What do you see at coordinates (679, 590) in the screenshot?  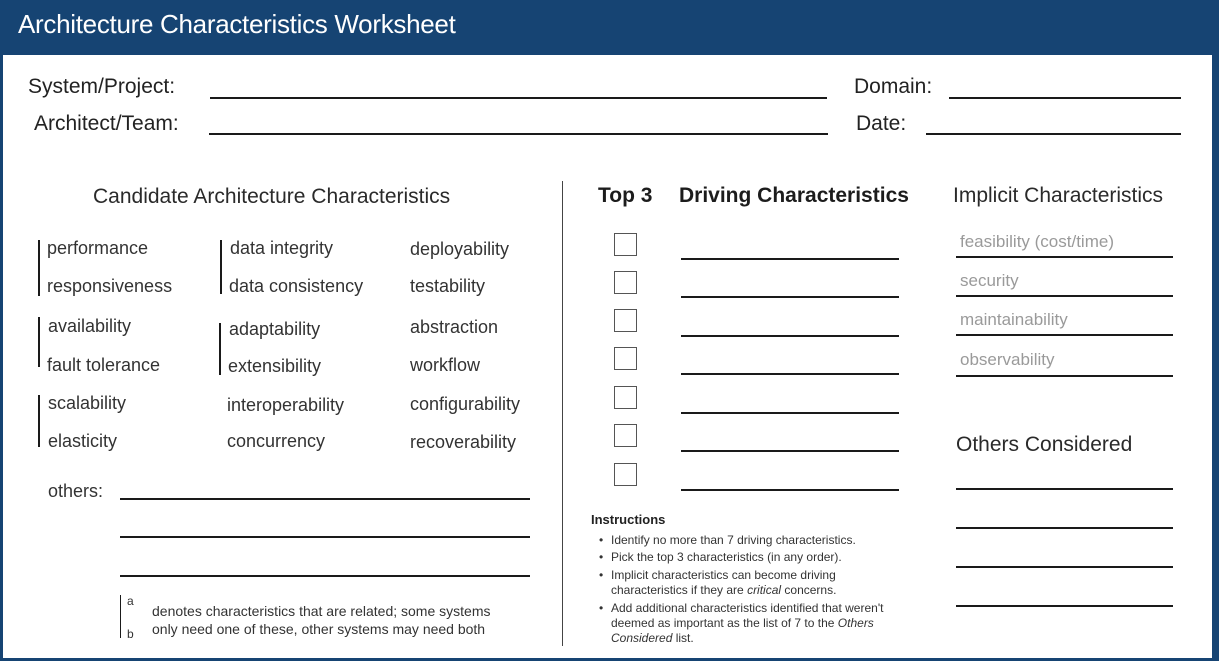 I see `instruction-text: characteristics if they are` at bounding box center [679, 590].